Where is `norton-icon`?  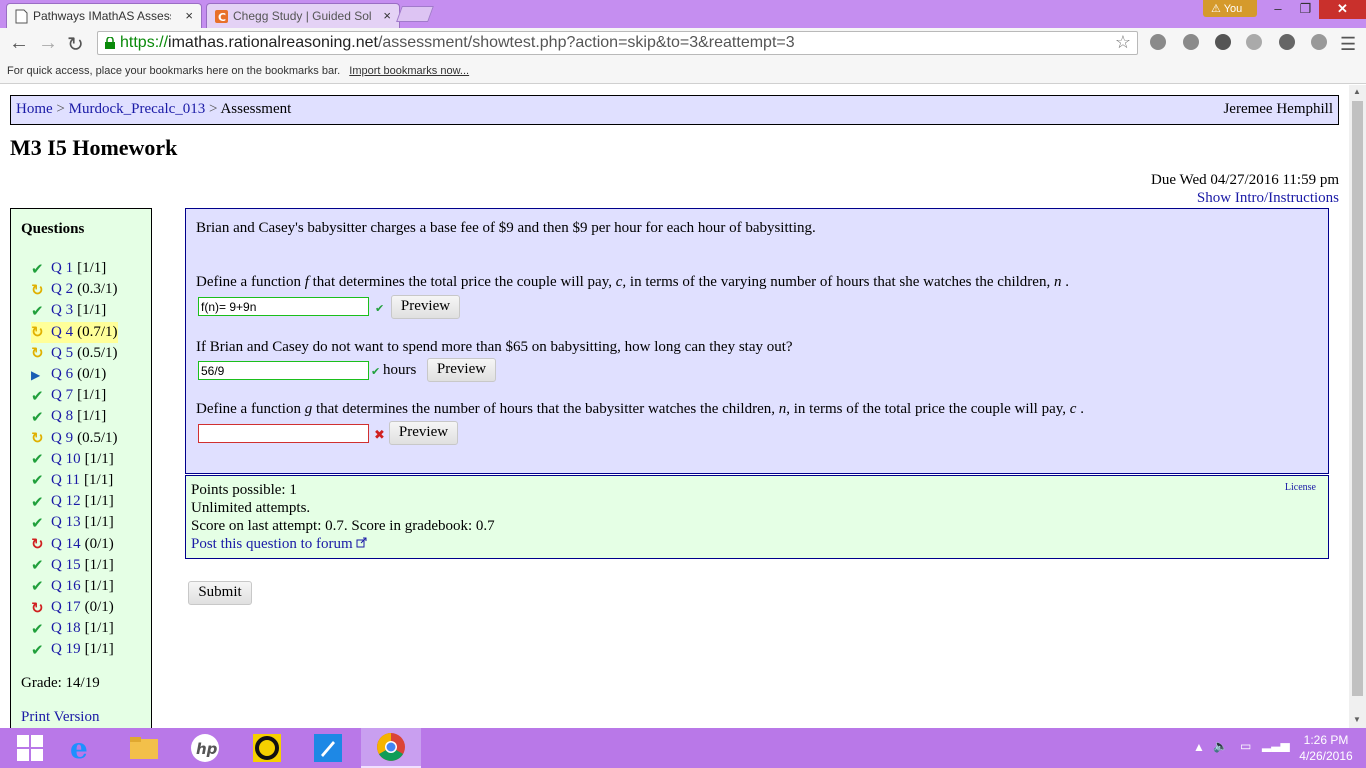 norton-icon is located at coordinates (267, 748).